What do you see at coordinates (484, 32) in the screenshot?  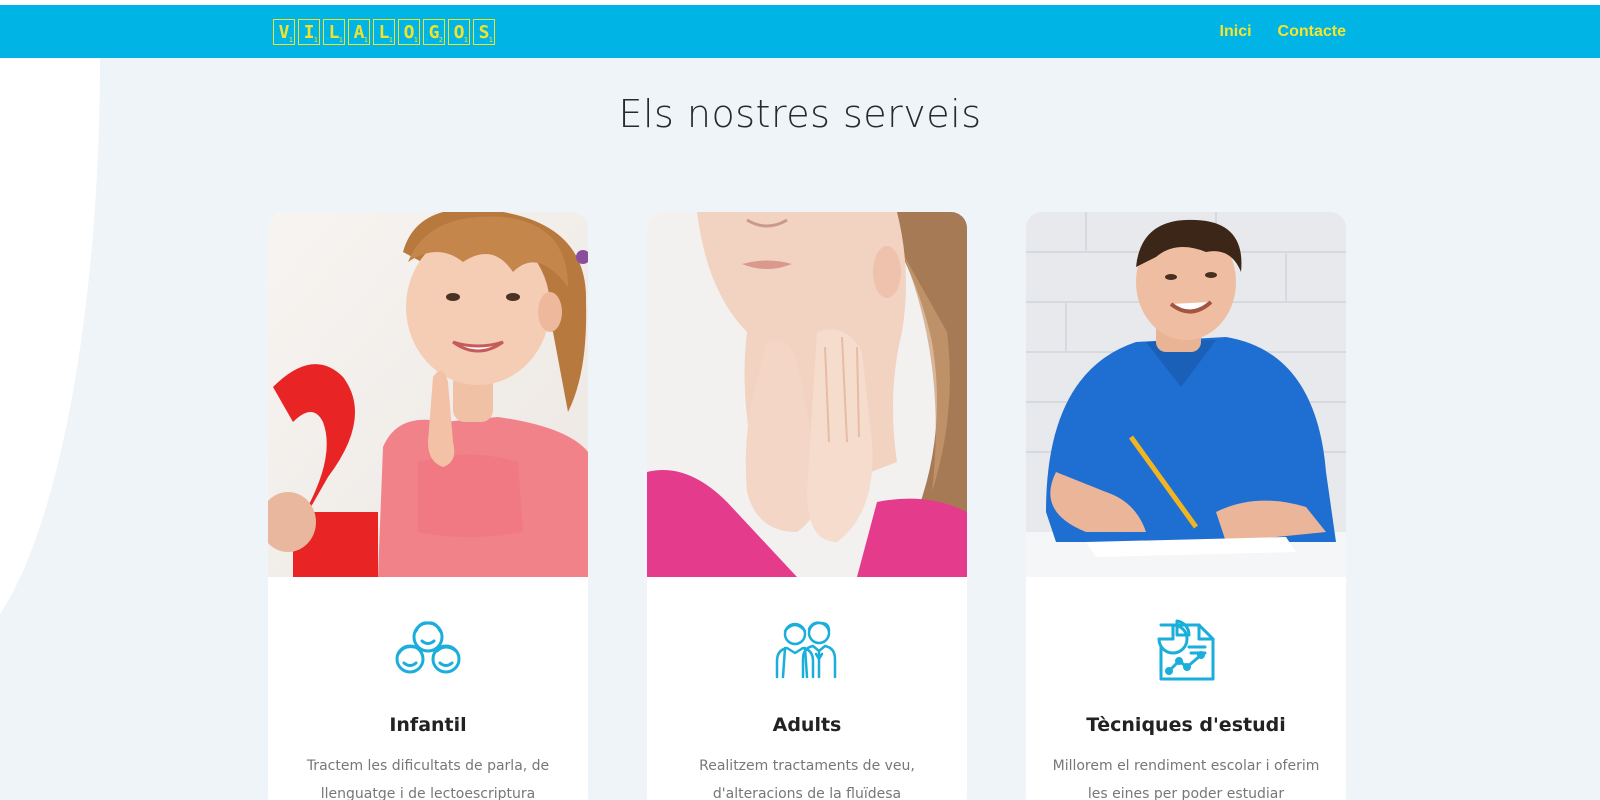 I see `logo-tile: S1` at bounding box center [484, 32].